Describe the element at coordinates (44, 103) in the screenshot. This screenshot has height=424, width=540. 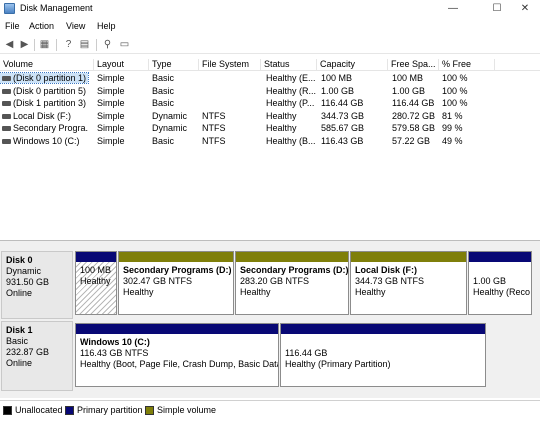
I see `volume-name: (Disk 1 partition 3)` at that location.